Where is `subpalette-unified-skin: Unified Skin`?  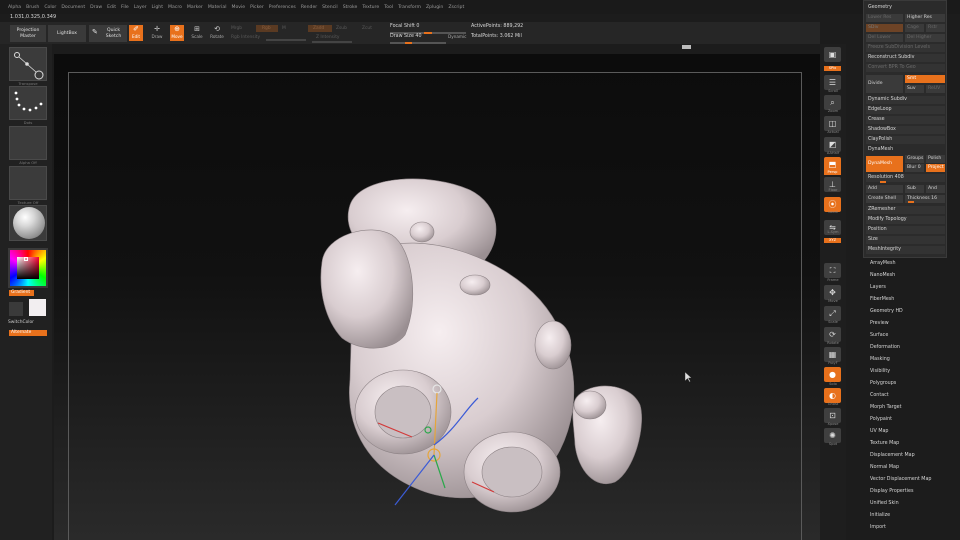 subpalette-unified-skin: Unified Skin is located at coordinates (907, 503).